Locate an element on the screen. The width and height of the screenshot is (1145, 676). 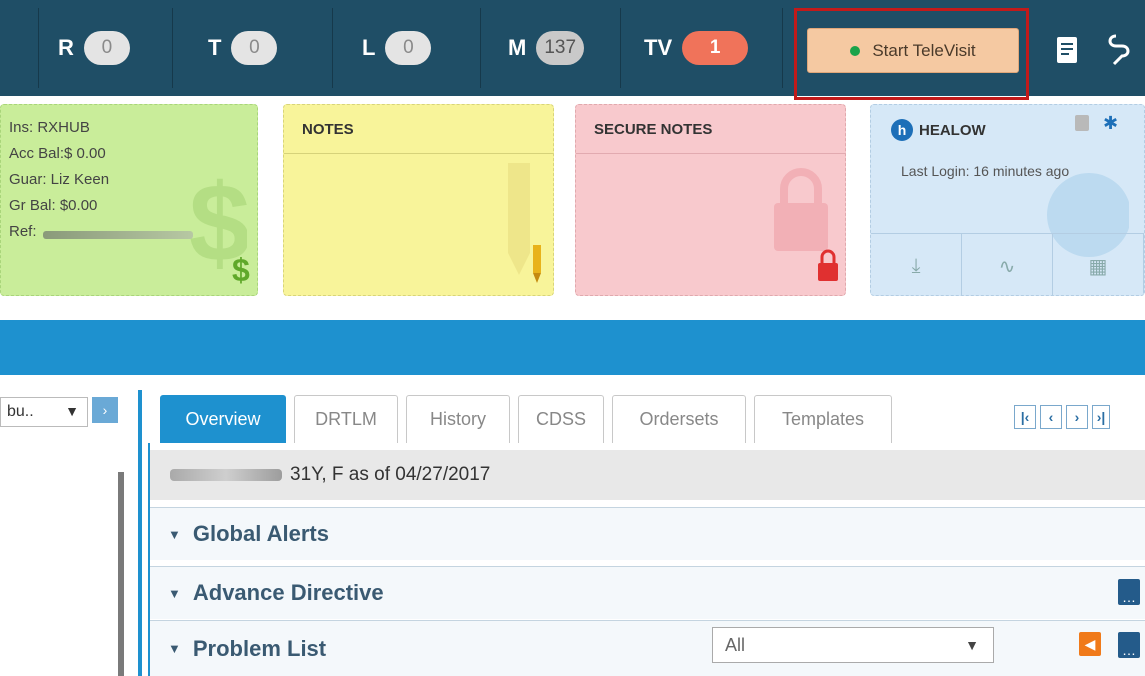
download-icon: ⤓ is located at coordinates (916, 264).